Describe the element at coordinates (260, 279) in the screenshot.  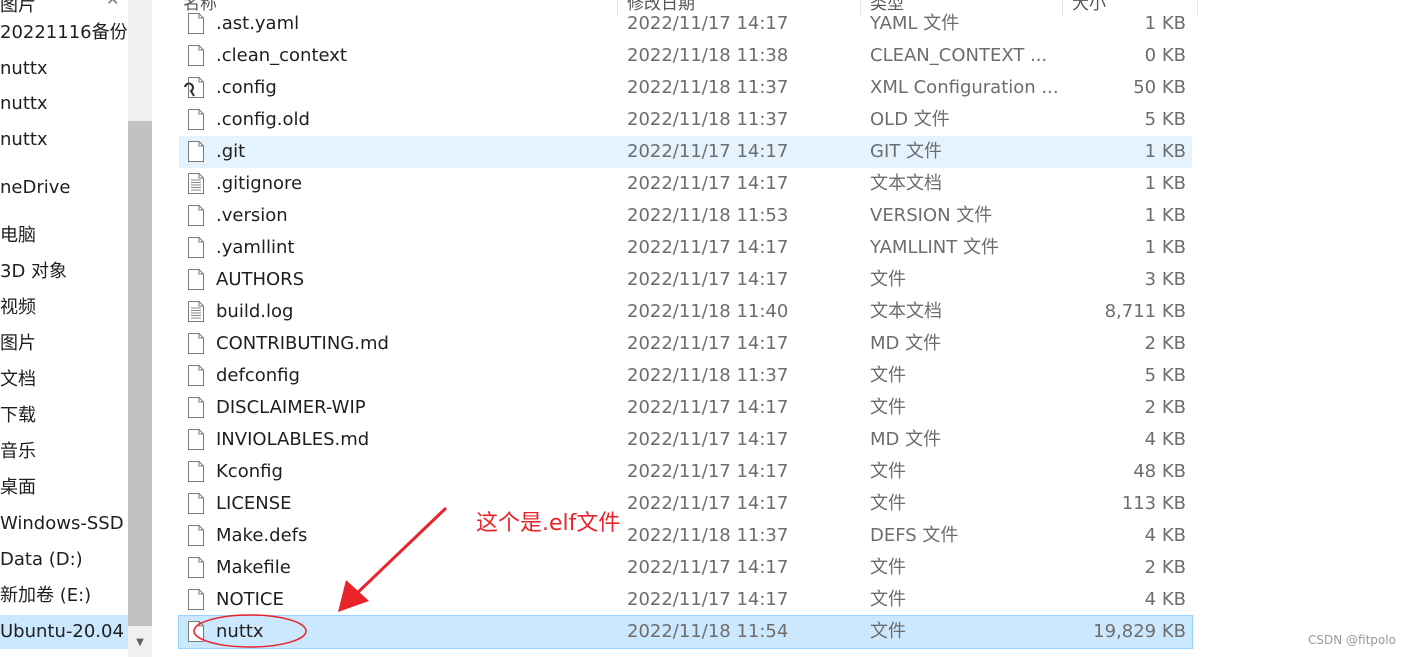
I see `file-name: AUTHORS` at that location.